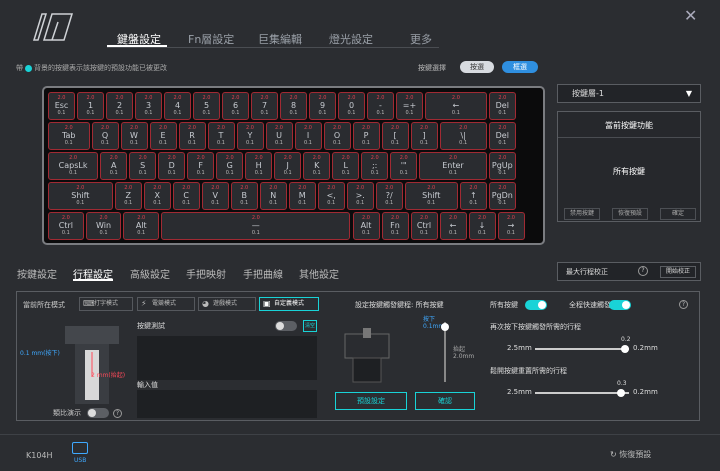  Describe the element at coordinates (678, 272) in the screenshot. I see `start-calibration-button: 開始校正` at that location.